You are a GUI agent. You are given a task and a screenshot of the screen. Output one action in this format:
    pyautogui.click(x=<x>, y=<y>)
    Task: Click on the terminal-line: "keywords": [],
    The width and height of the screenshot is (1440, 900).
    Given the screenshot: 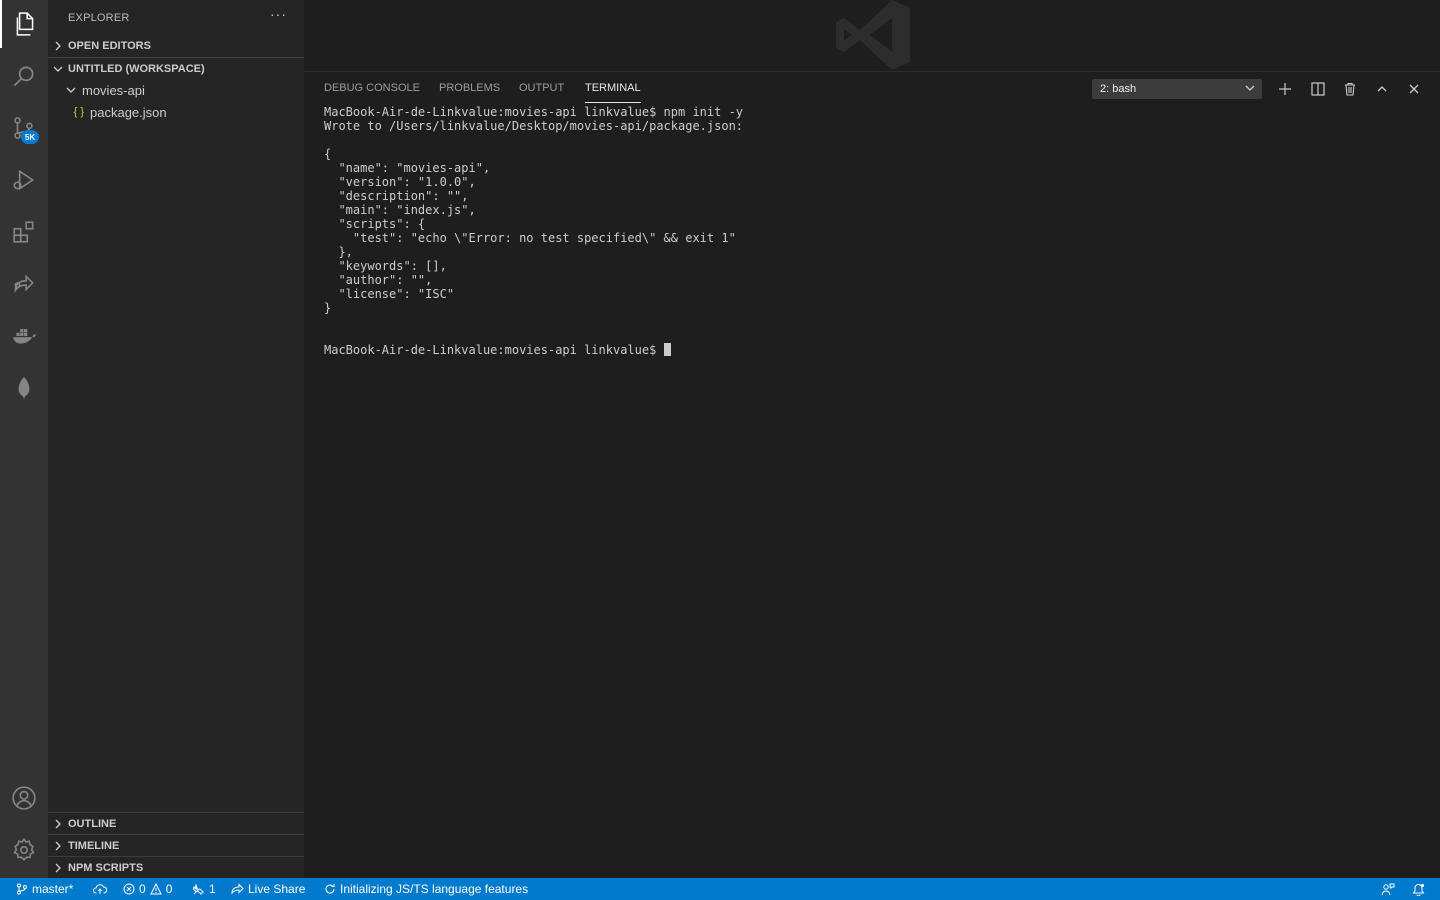 What is the action you would take?
    pyautogui.click(x=385, y=266)
    